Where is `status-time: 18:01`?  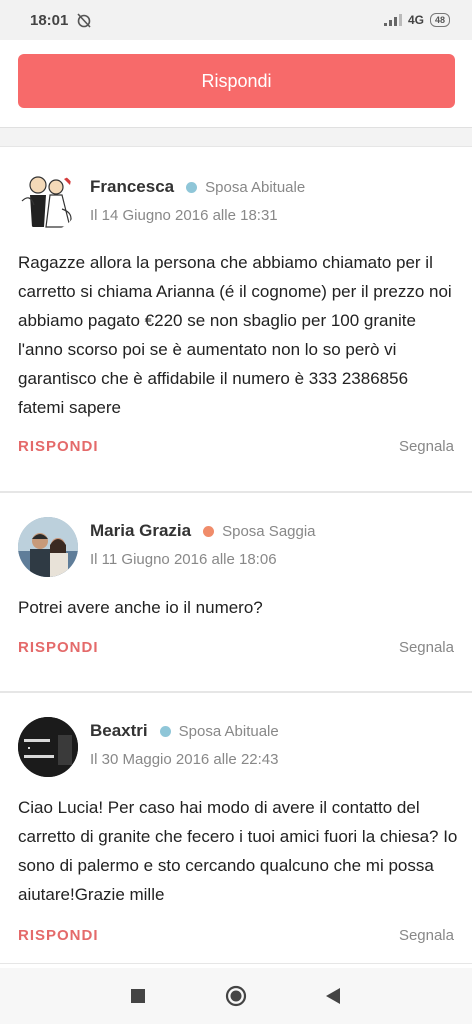 status-time: 18:01 is located at coordinates (49, 20).